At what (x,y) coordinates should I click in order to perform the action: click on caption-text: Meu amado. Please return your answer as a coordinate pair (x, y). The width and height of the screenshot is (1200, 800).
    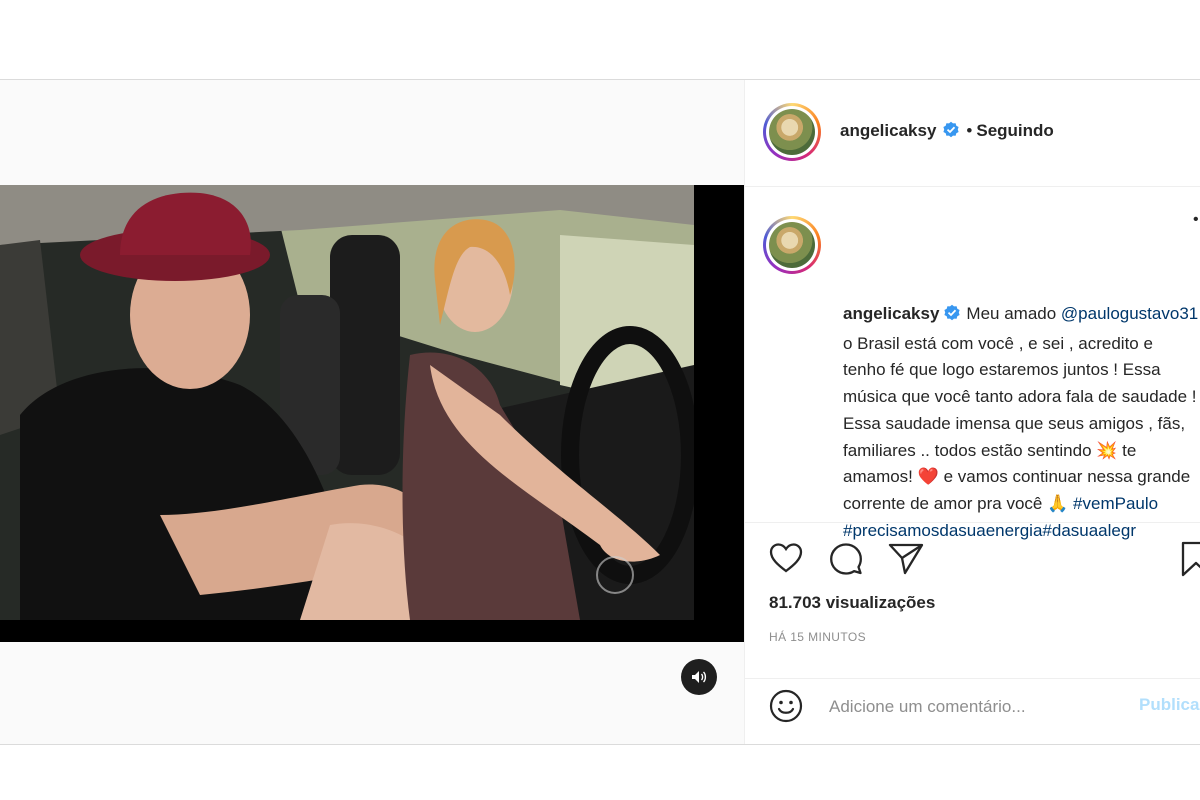
    Looking at the image, I should click on (1011, 313).